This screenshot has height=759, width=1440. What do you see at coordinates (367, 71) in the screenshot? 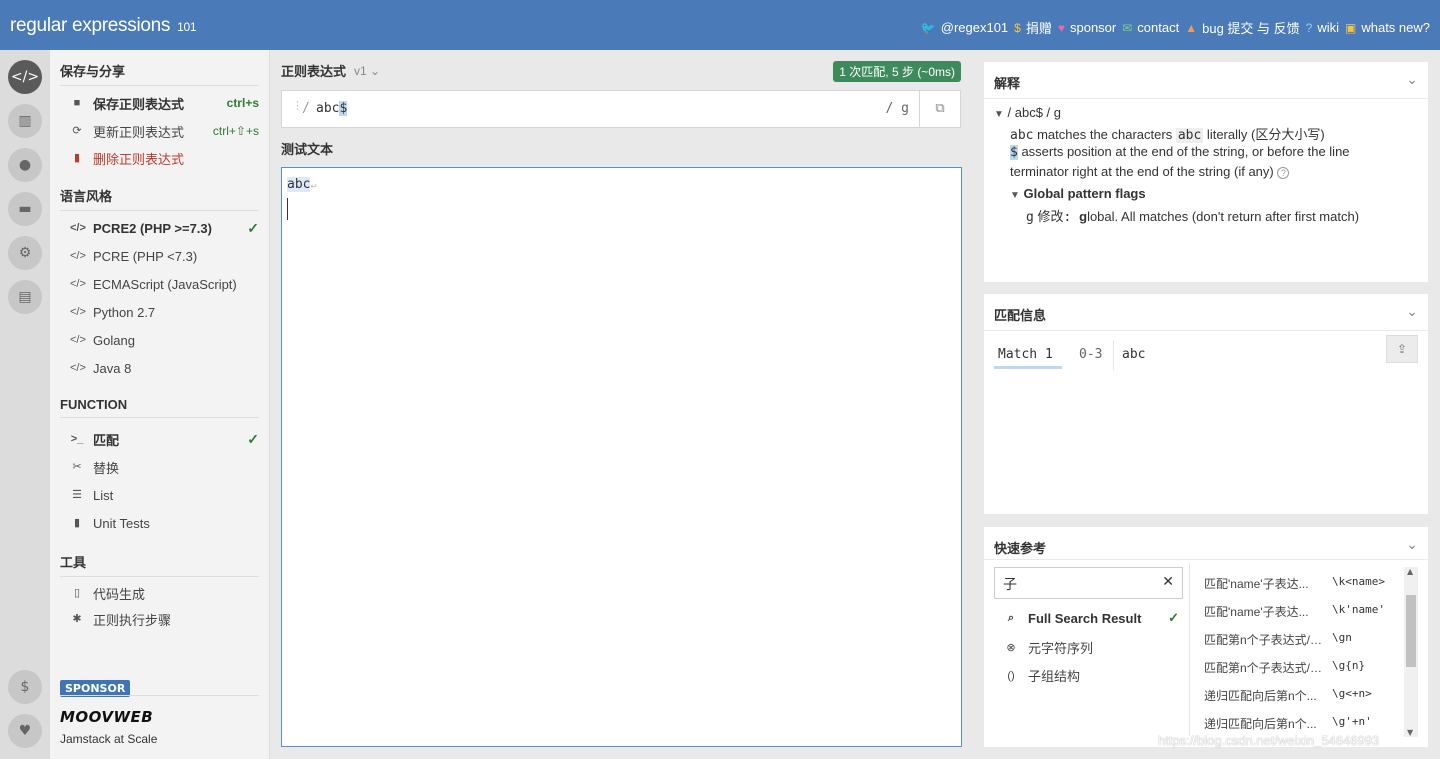
I see `version-dropdown: v1 ⌄` at bounding box center [367, 71].